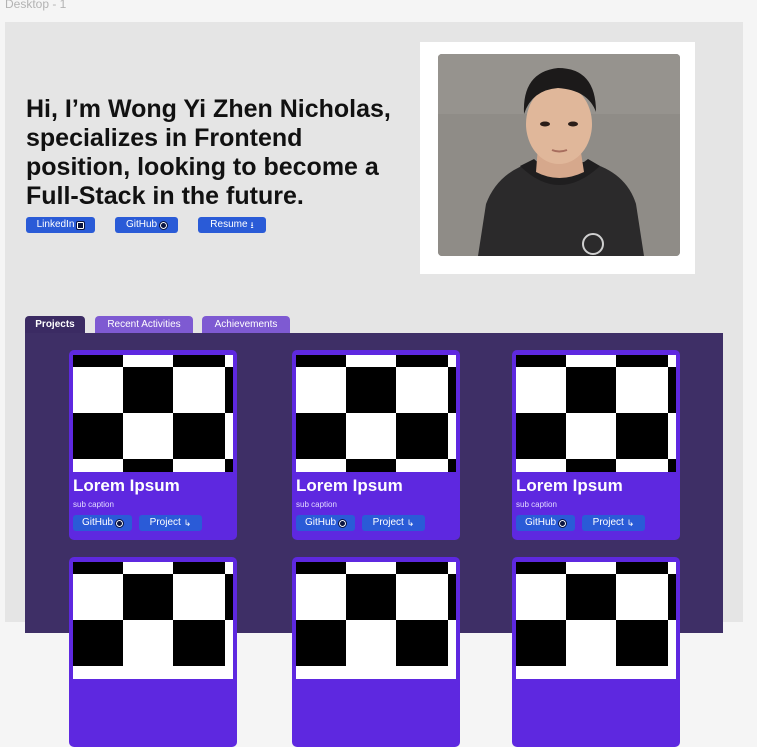  Describe the element at coordinates (141, 224) in the screenshot. I see `github-button-label: GitHub` at that location.